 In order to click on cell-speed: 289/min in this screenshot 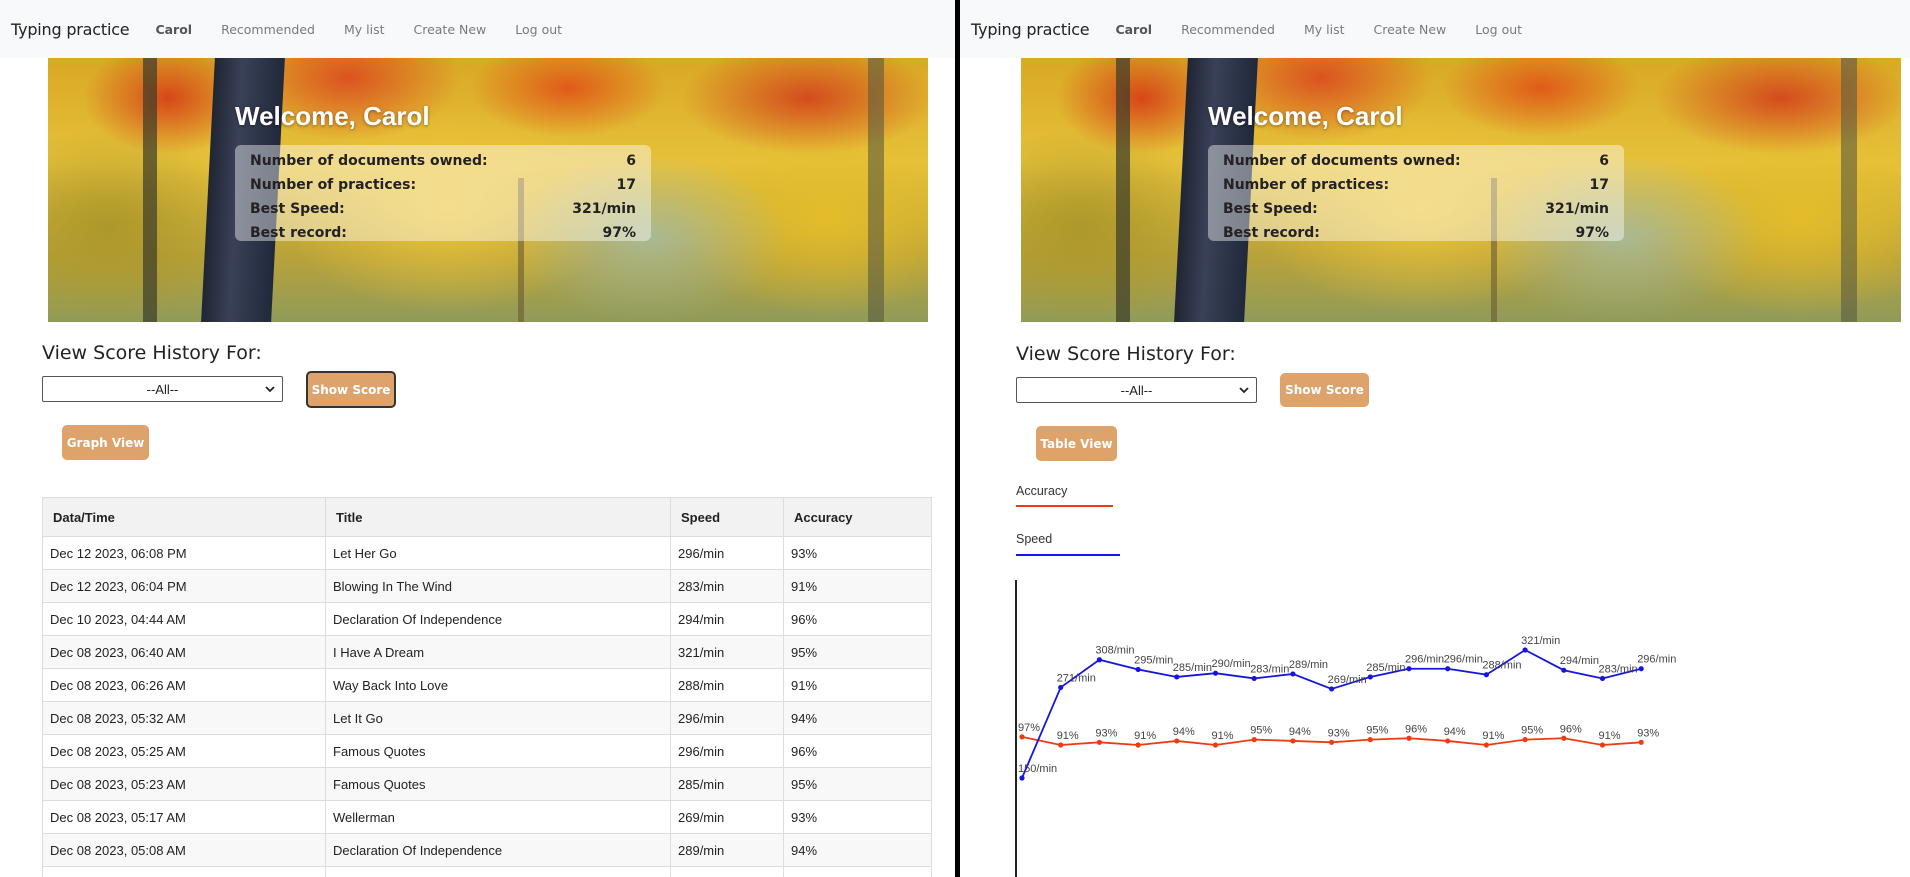, I will do `click(727, 850)`.